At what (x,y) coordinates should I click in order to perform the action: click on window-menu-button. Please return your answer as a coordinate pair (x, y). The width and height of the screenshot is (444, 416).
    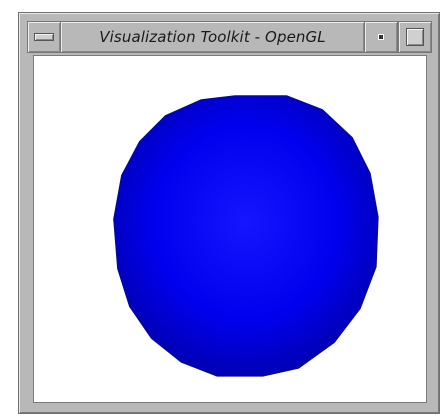
    Looking at the image, I should click on (44, 37).